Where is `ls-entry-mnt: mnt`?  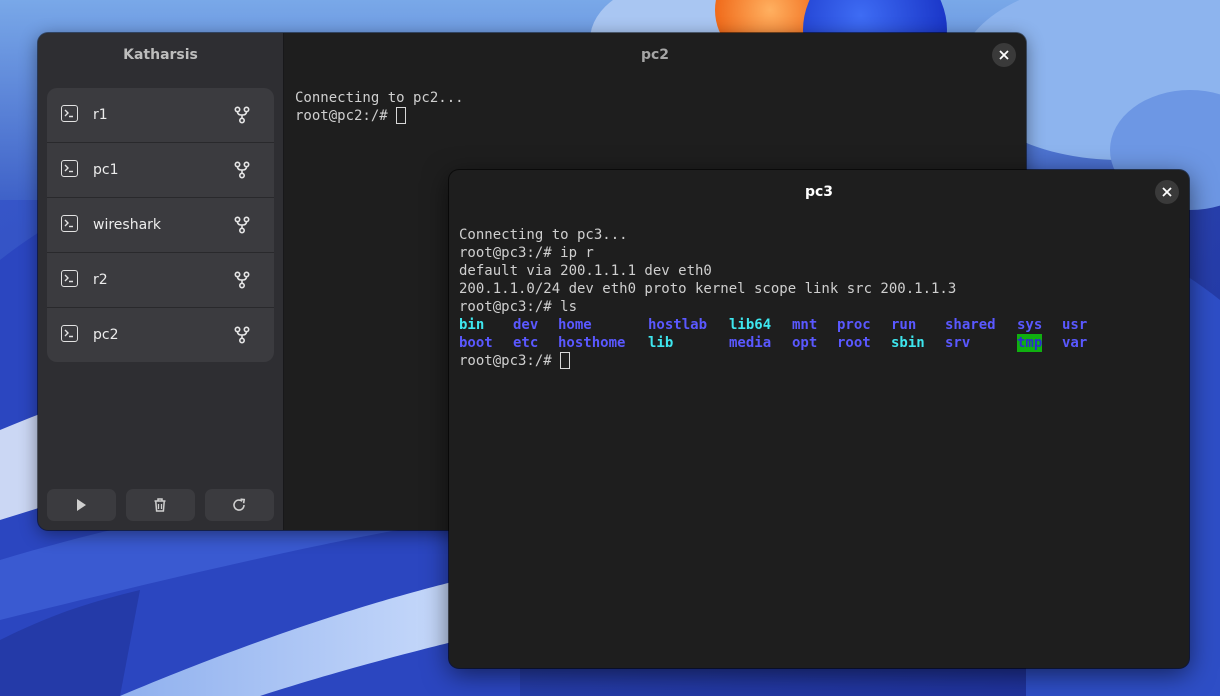 ls-entry-mnt: mnt is located at coordinates (805, 325).